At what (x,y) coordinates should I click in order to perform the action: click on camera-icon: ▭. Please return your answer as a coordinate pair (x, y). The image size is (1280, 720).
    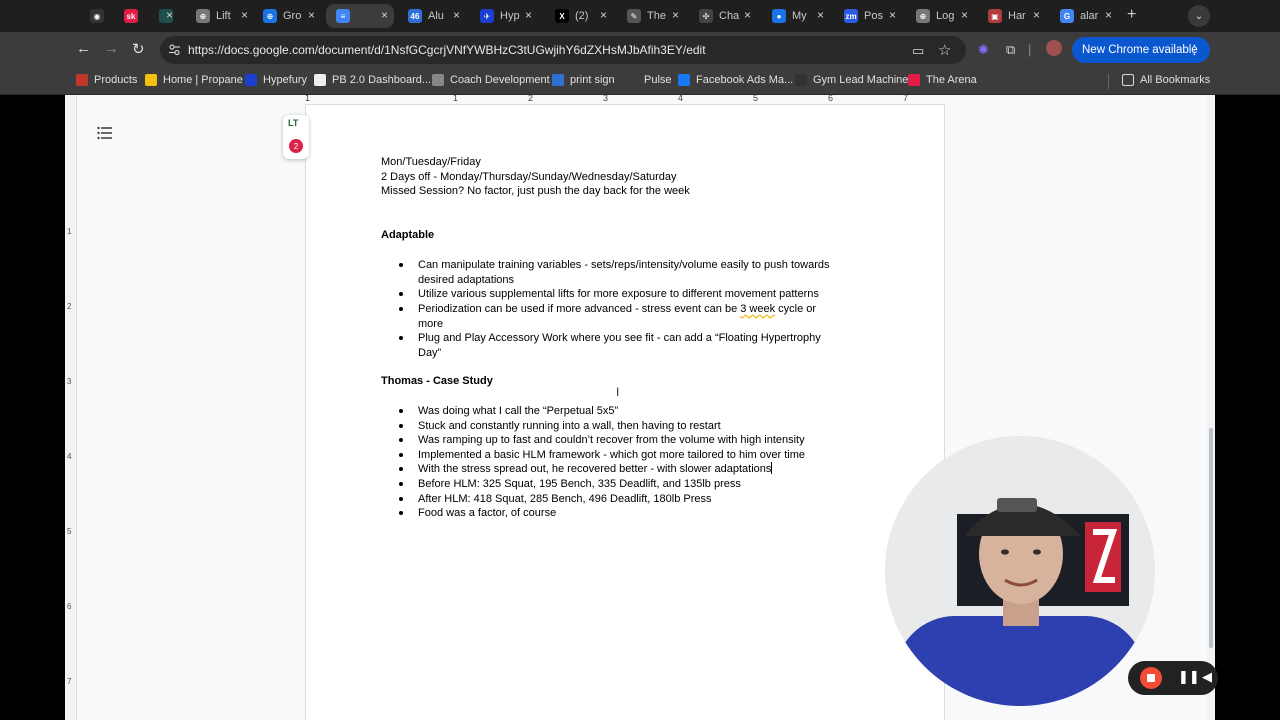
    Looking at the image, I should click on (918, 51).